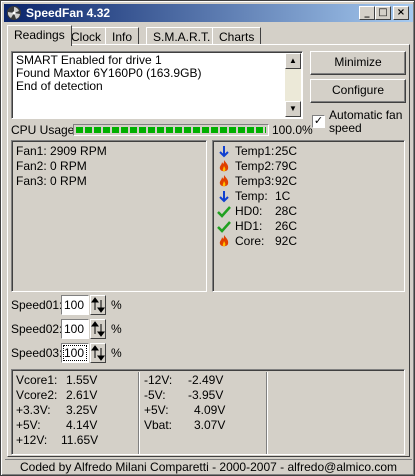  I want to click on speed03-spinner, so click(98, 353).